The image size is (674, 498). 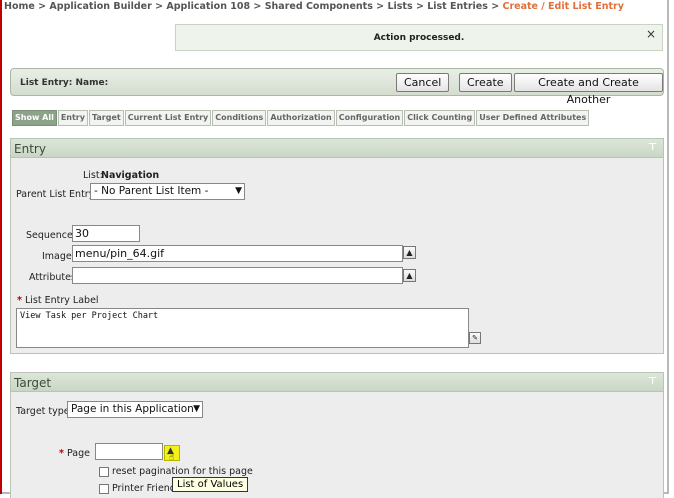 What do you see at coordinates (409, 275) in the screenshot?
I see `attributes-lov-icon: ▲` at bounding box center [409, 275].